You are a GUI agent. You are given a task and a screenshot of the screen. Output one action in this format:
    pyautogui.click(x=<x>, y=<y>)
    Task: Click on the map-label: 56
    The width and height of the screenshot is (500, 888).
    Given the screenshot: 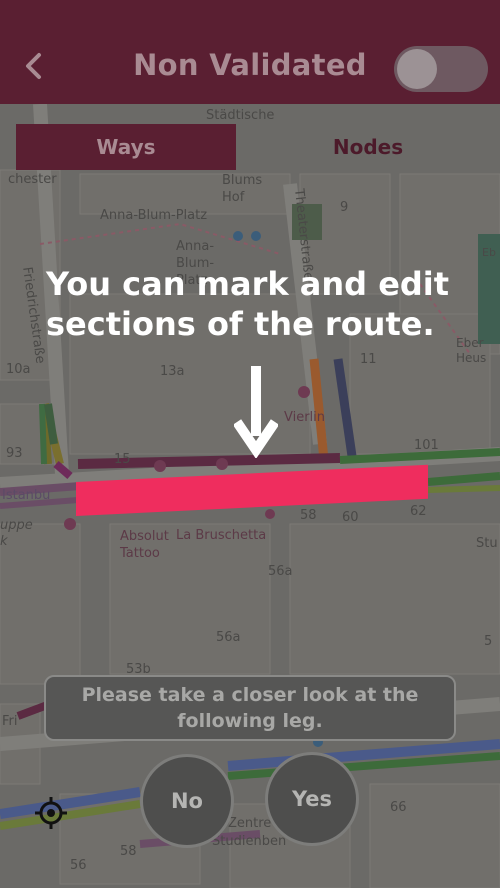 What is the action you would take?
    pyautogui.click(x=78, y=865)
    